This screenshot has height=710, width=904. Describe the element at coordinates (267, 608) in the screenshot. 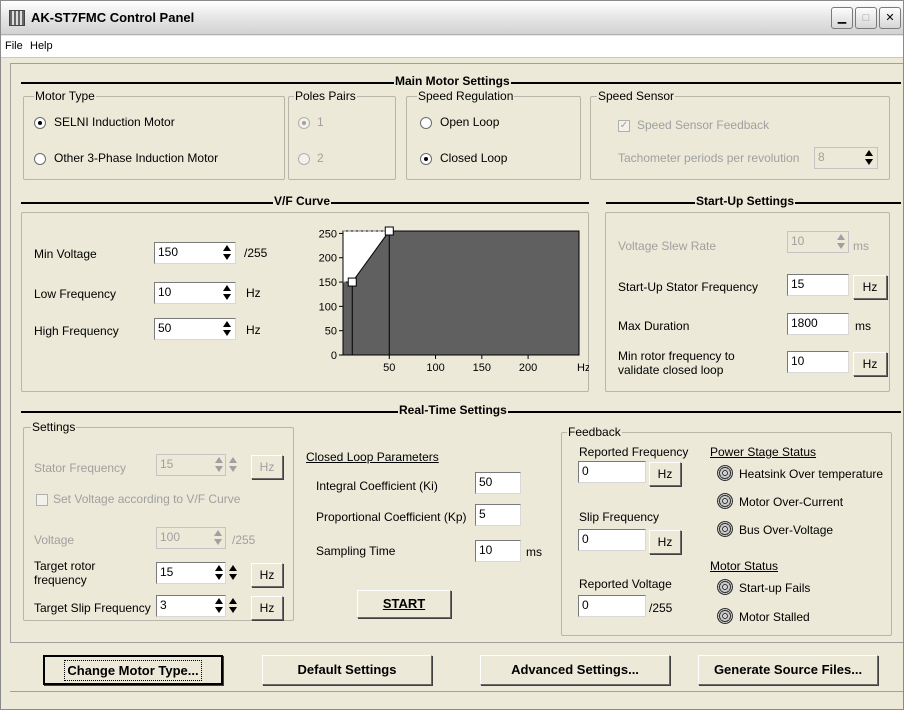

I see `target-slip-unit-button: Hz` at that location.